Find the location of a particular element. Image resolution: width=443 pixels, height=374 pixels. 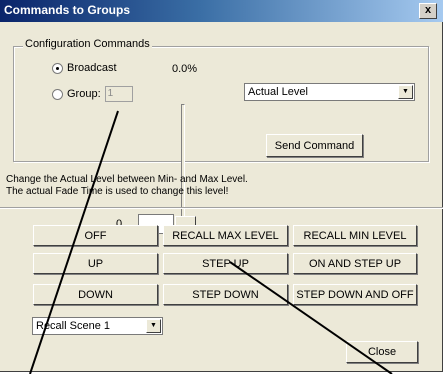

up-button: UP is located at coordinates (95, 263).